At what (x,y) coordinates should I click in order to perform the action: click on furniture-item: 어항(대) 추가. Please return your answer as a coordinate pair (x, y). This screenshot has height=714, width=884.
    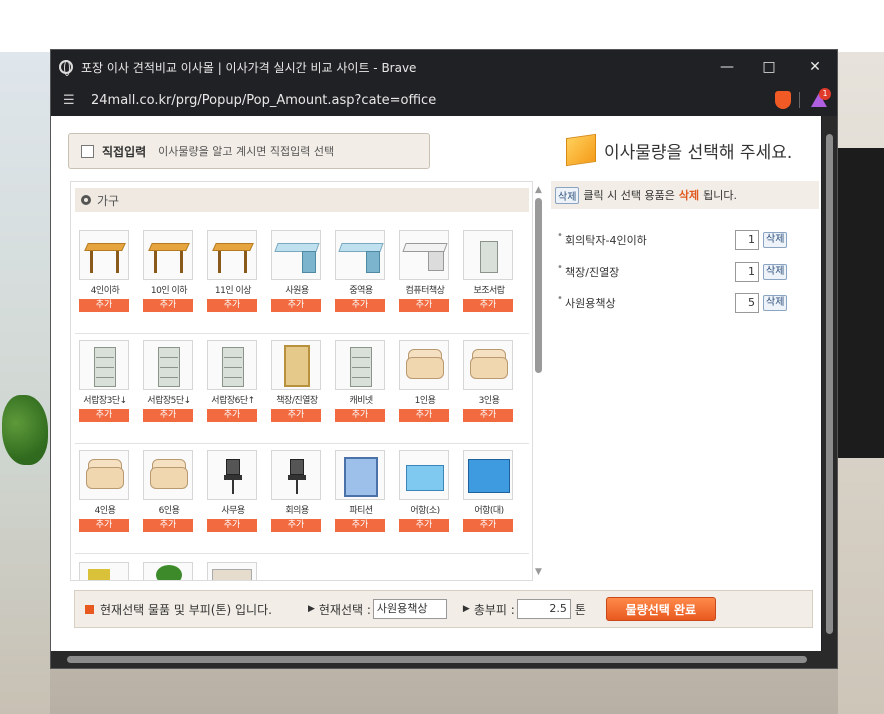
    Looking at the image, I should click on (489, 491).